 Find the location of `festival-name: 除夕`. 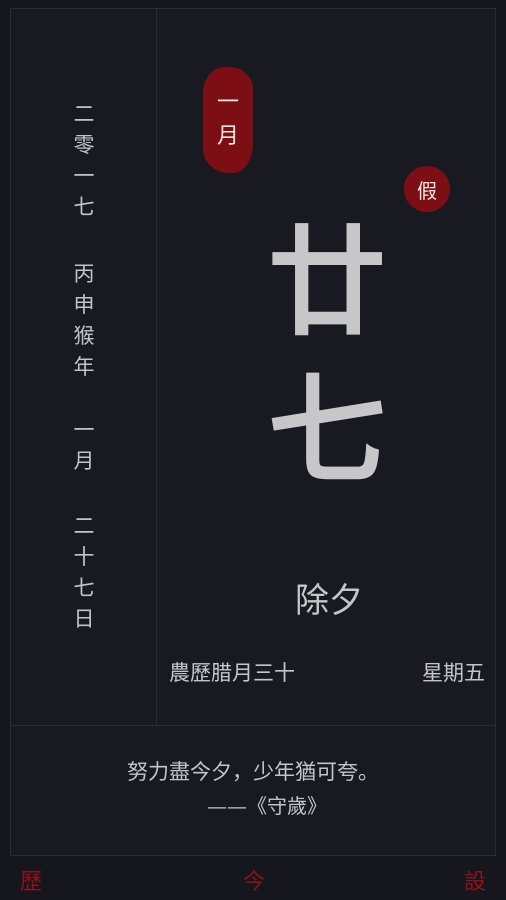

festival-name: 除夕 is located at coordinates (329, 601).